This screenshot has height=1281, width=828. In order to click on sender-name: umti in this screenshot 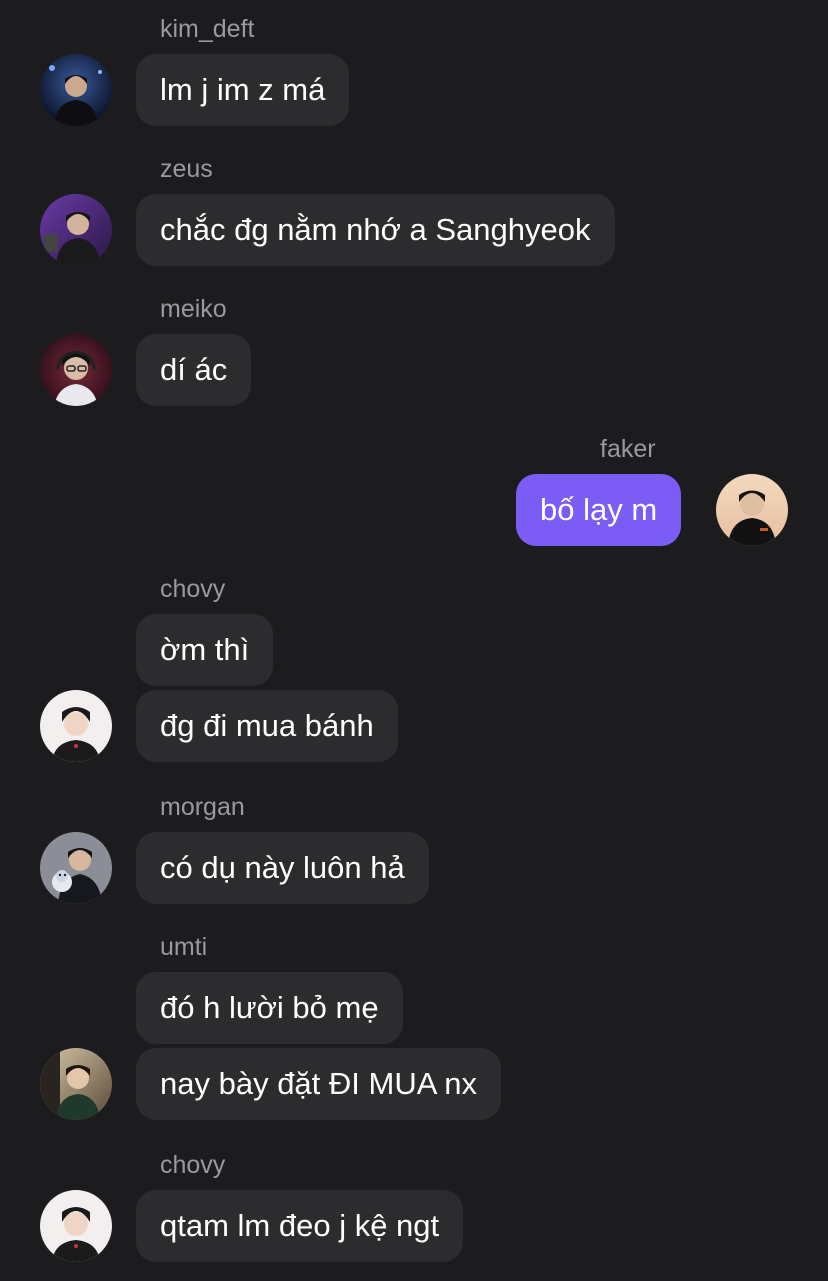, I will do `click(184, 947)`.